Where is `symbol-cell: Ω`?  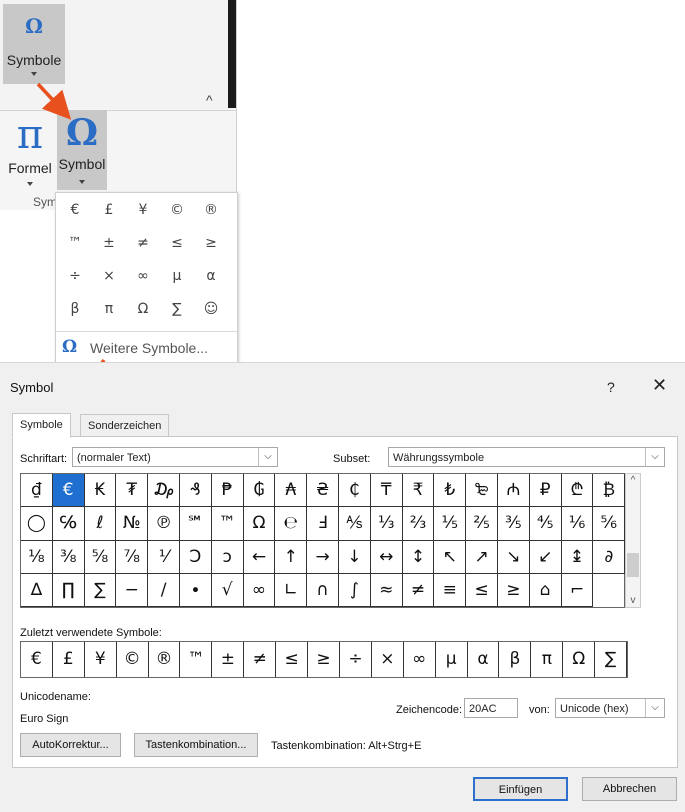 symbol-cell: Ω is located at coordinates (259, 524).